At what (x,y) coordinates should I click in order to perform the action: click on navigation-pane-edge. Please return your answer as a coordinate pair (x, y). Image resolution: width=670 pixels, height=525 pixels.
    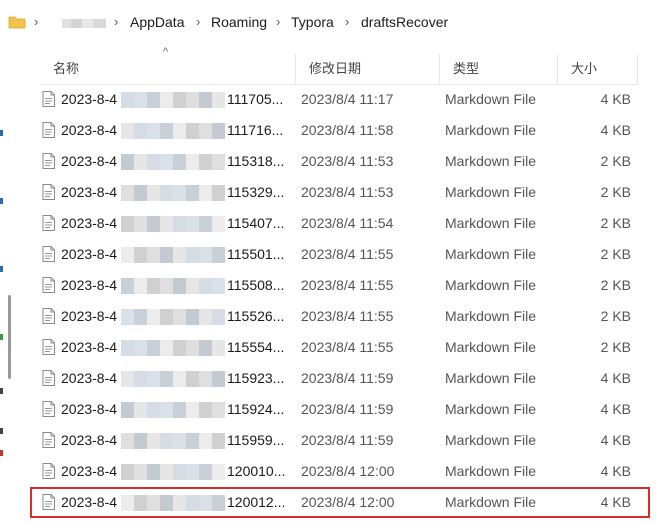
    Looking at the image, I should click on (7, 286).